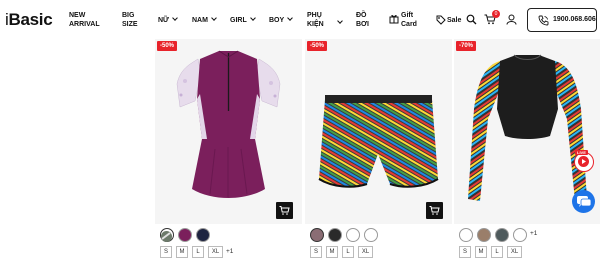 This screenshot has height=262, width=600. I want to click on nav-girl: GIRL, so click(243, 20).